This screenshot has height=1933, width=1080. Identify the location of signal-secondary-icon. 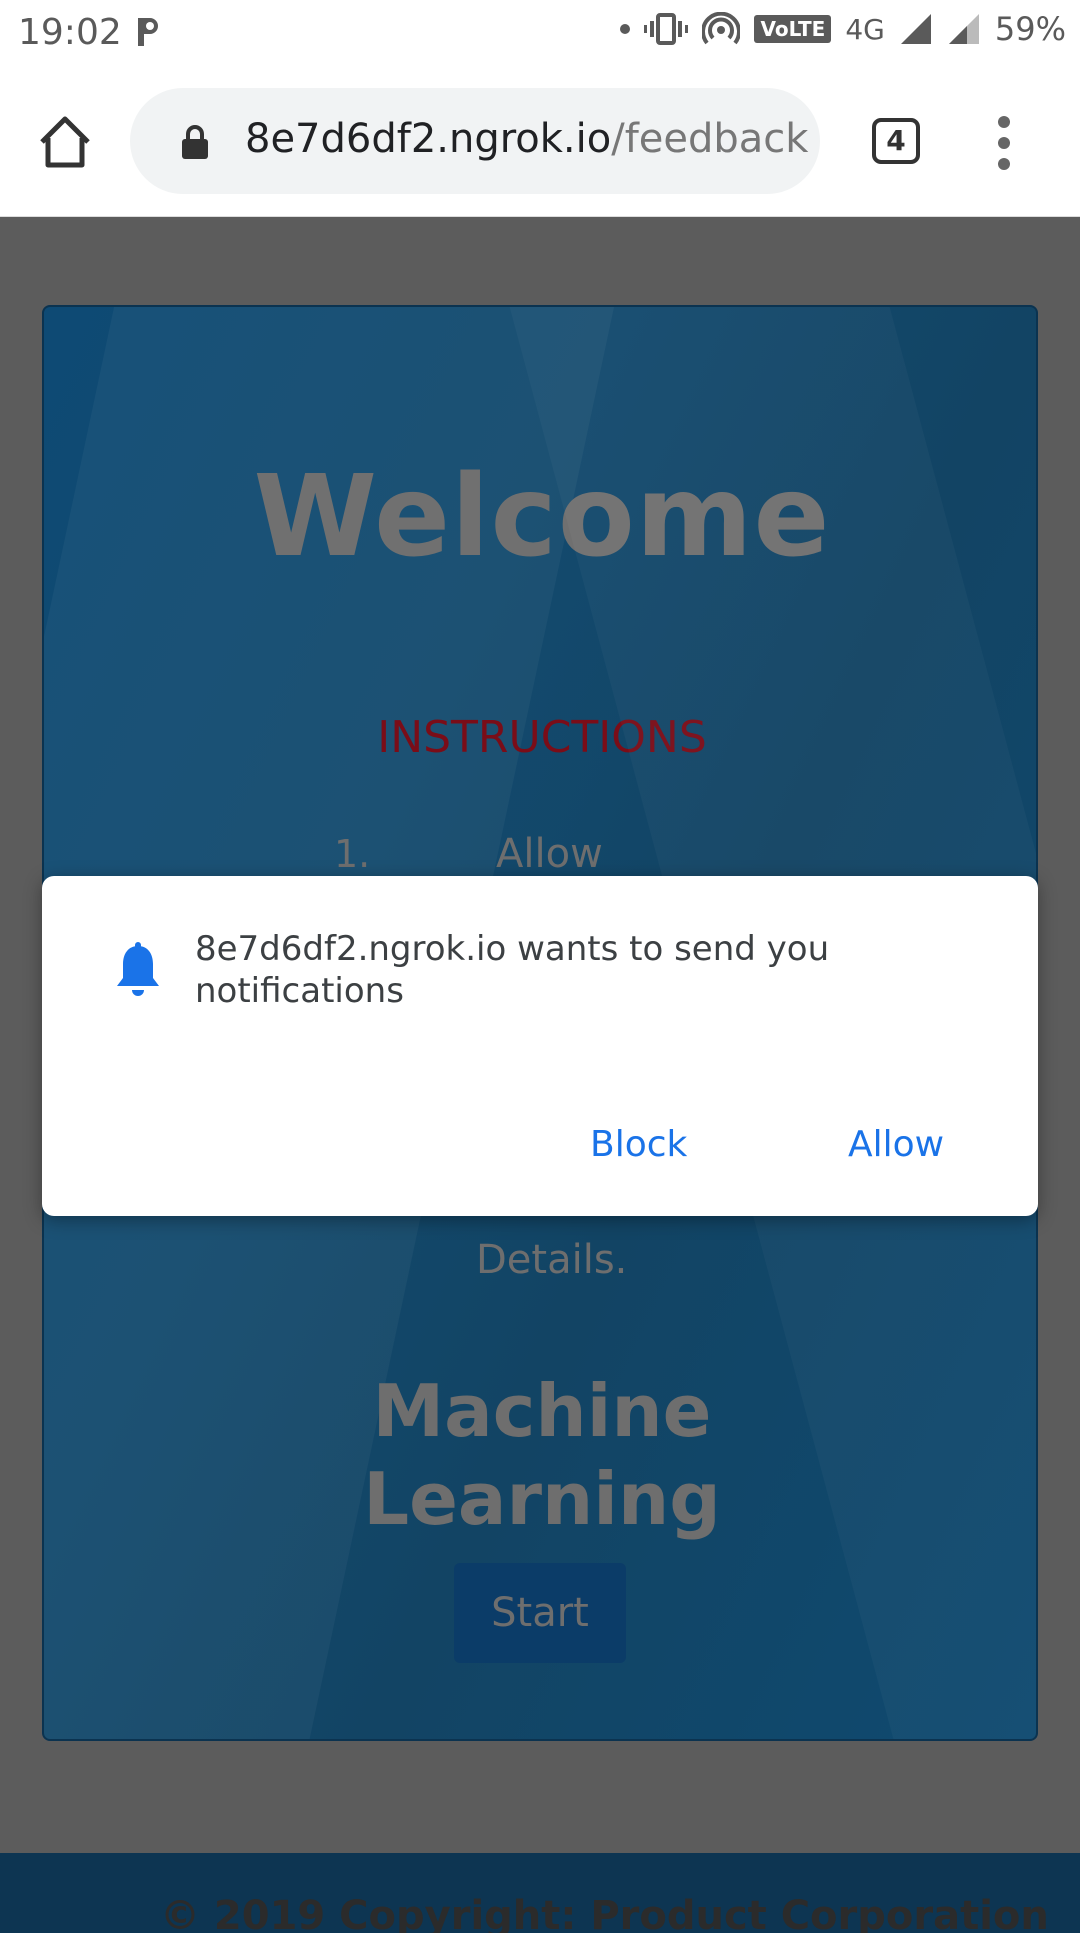
(963, 29).